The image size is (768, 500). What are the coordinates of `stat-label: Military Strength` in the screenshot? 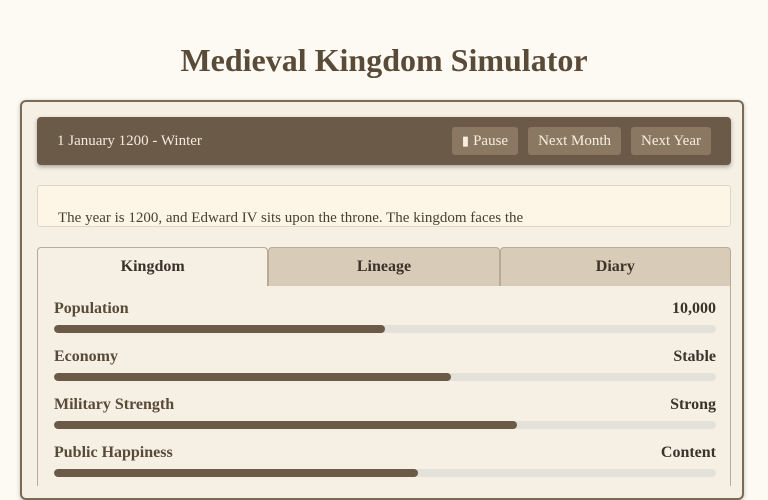 It's located at (114, 404).